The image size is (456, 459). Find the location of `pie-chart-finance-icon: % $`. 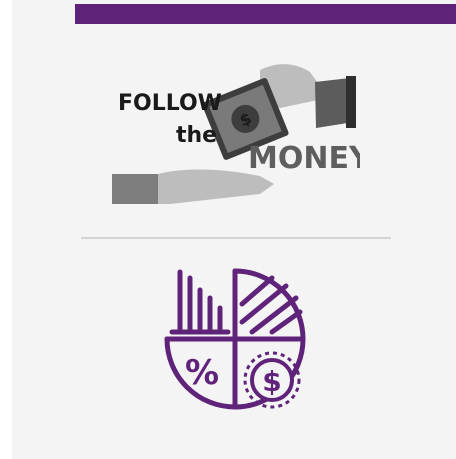

pie-chart-finance-icon: % $ is located at coordinates (235, 339).